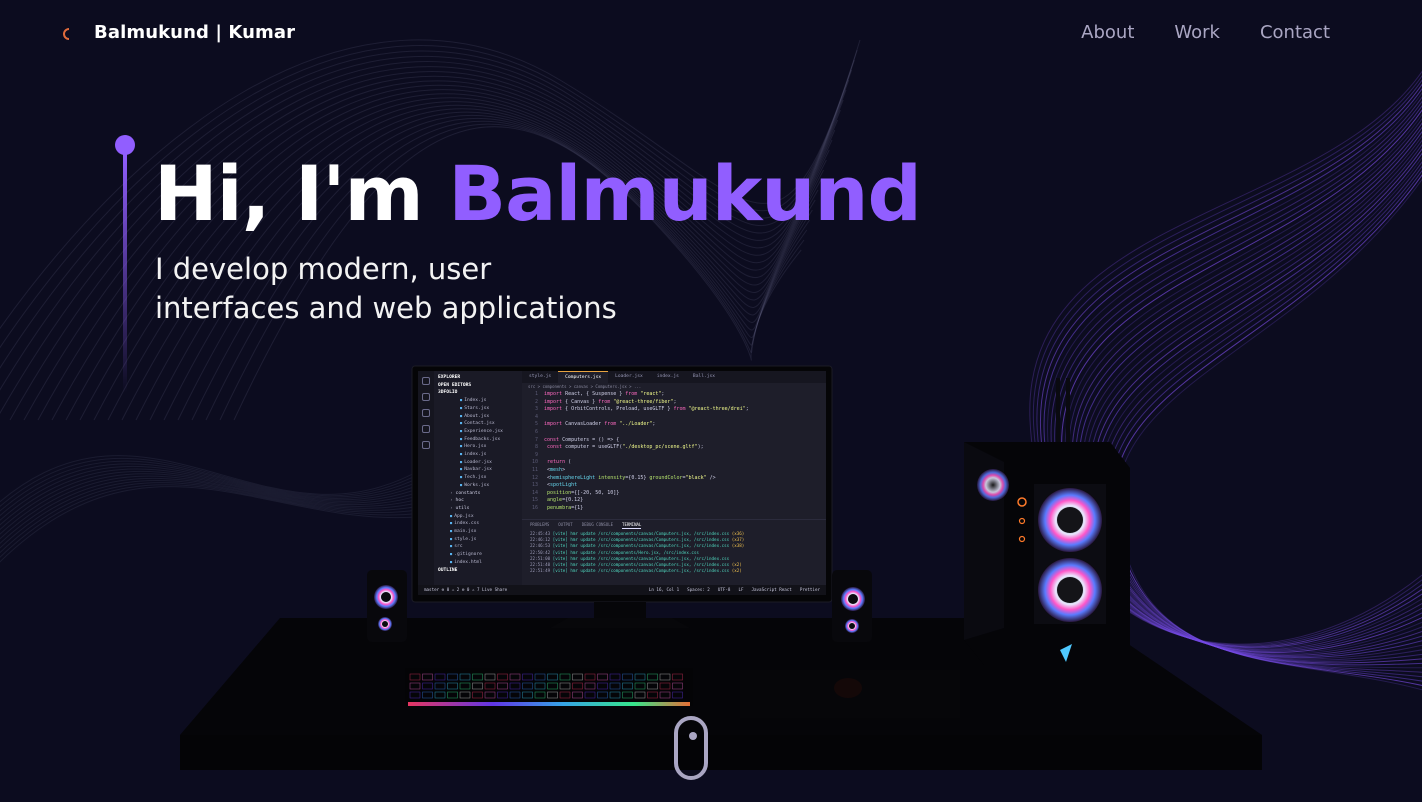 The width and height of the screenshot is (1422, 802). What do you see at coordinates (480, 547) in the screenshot?
I see `explorer-root-file: src` at bounding box center [480, 547].